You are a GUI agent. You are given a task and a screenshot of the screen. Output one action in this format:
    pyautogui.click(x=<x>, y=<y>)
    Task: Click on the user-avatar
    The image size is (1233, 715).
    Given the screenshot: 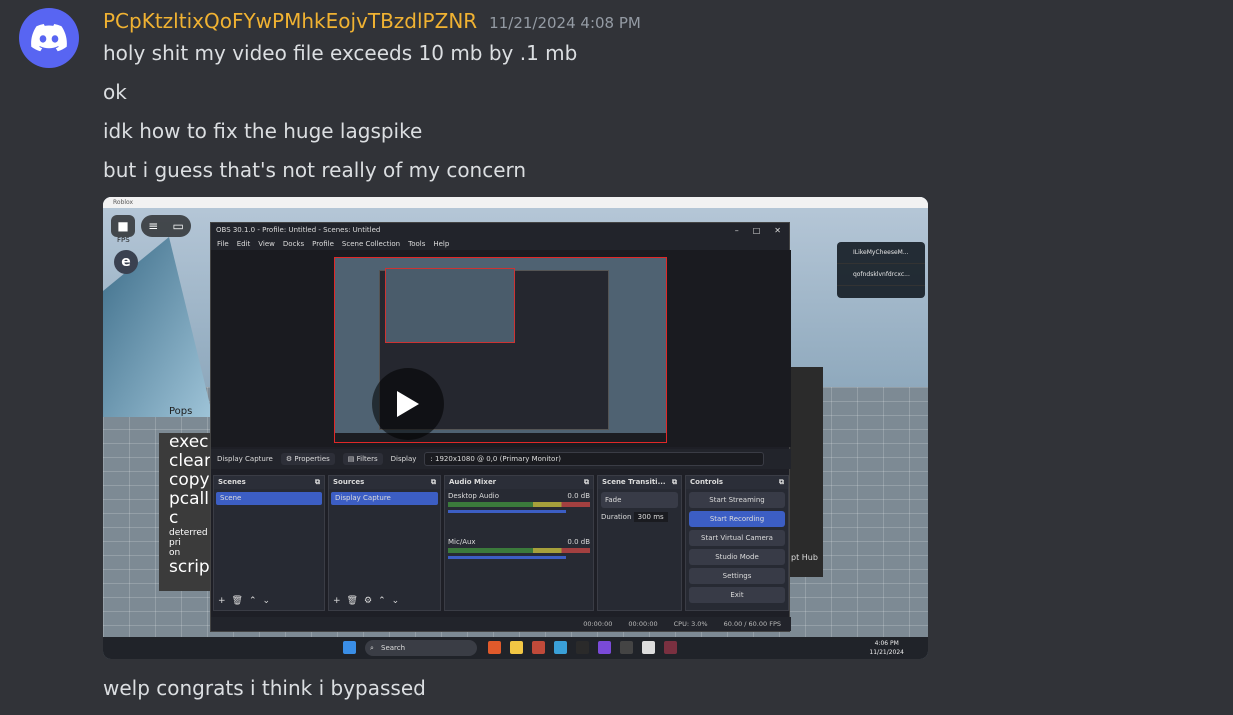 What is the action you would take?
    pyautogui.click(x=49, y=38)
    